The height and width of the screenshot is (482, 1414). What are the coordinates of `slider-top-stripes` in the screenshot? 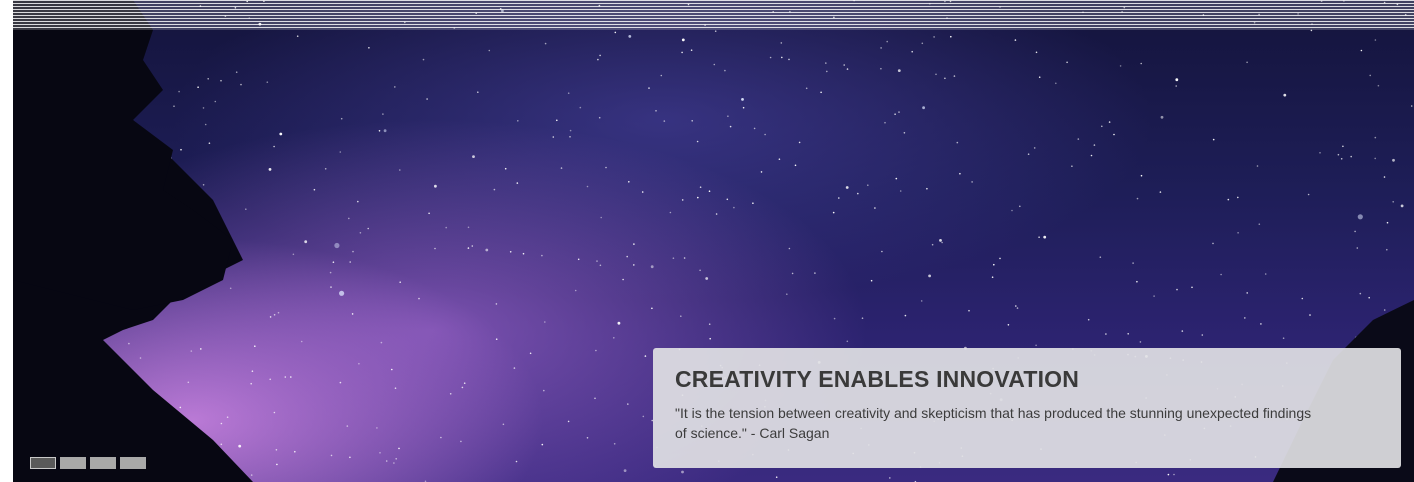 It's located at (713, 15).